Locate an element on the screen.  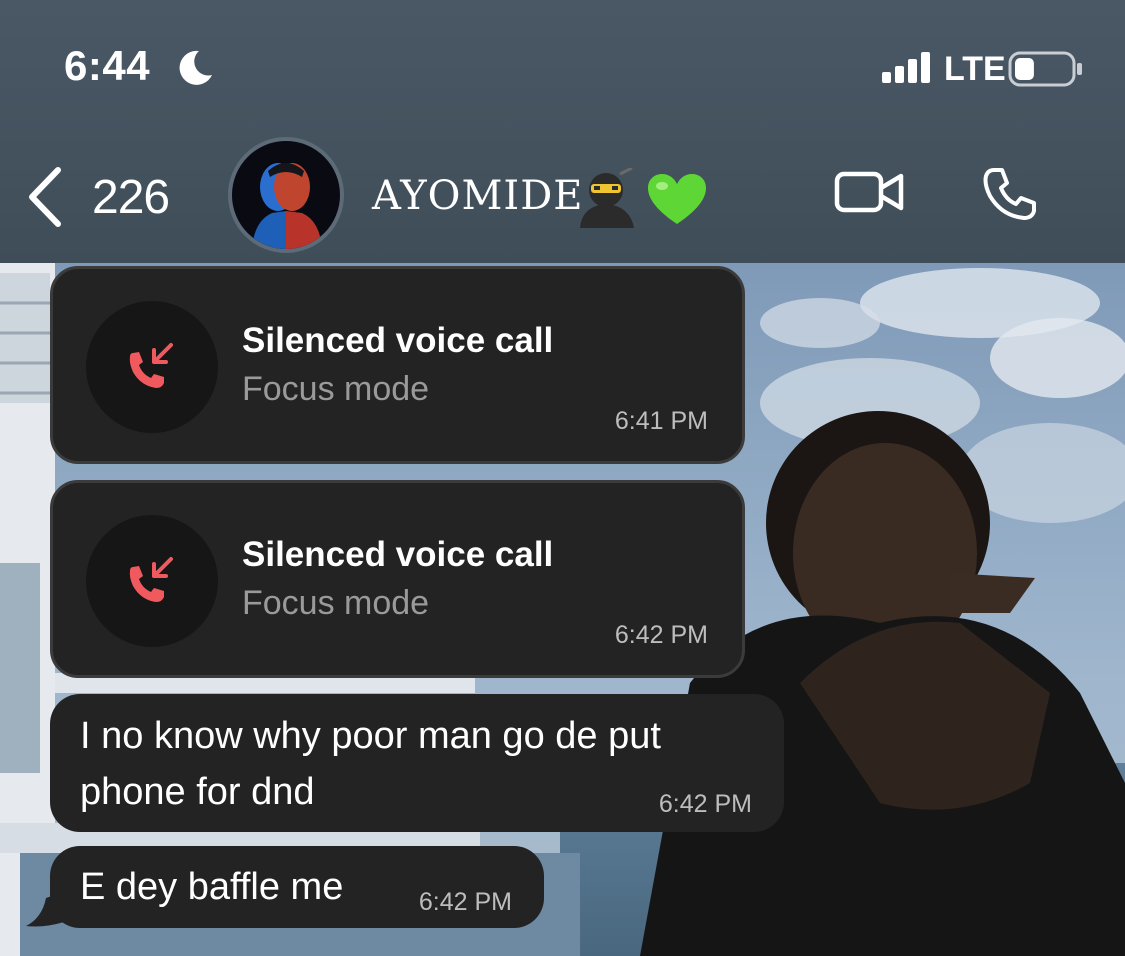
network-type: LTE is located at coordinates (975, 69).